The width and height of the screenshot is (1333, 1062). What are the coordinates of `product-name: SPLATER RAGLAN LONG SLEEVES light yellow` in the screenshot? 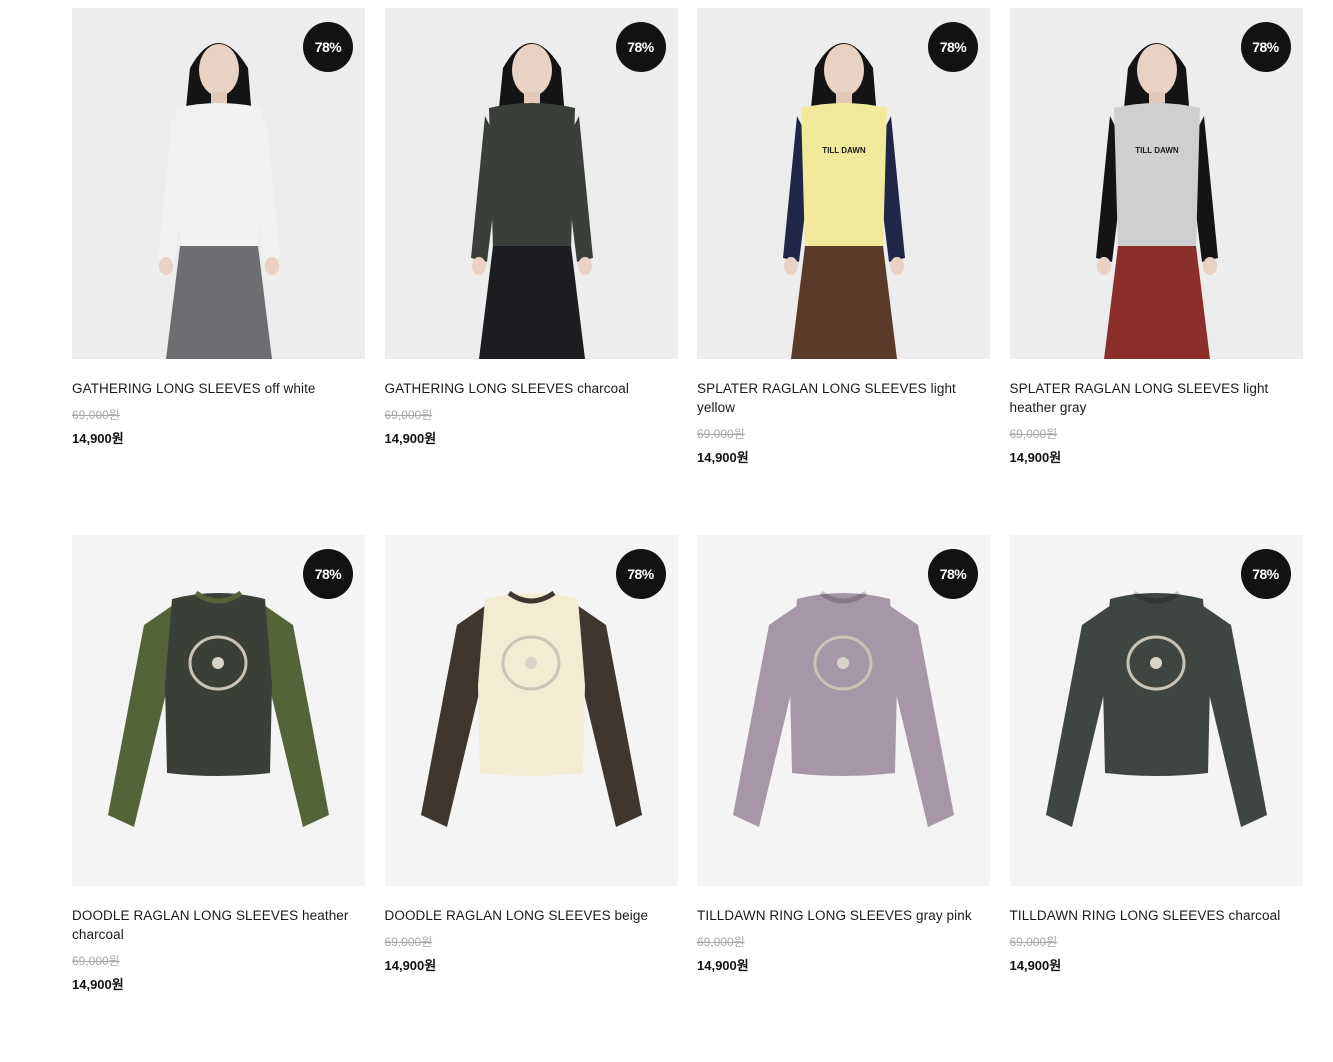 It's located at (839, 398).